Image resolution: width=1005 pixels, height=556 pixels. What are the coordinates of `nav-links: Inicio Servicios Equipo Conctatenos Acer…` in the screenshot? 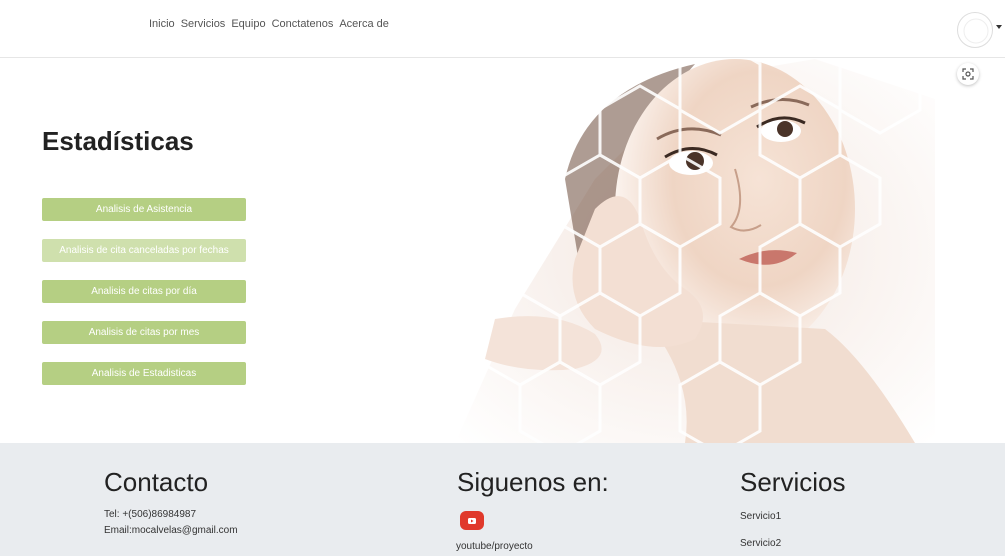 It's located at (269, 24).